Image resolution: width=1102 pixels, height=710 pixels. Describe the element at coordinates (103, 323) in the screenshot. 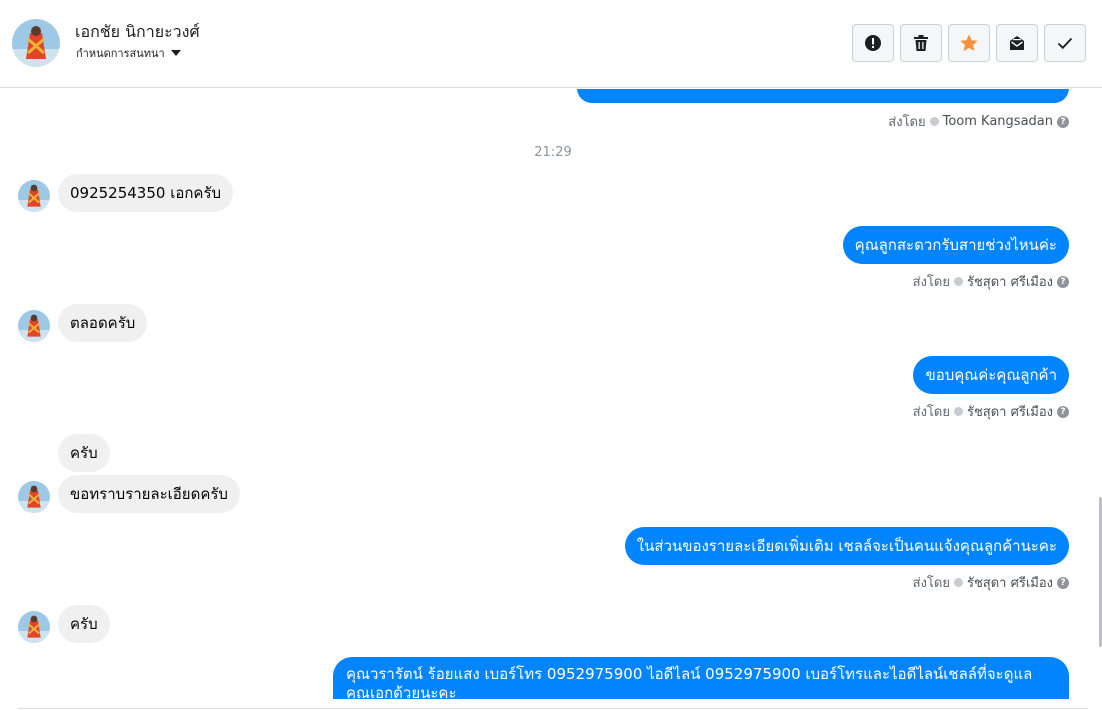

I see `incoming-message: ตลอดครับ` at that location.